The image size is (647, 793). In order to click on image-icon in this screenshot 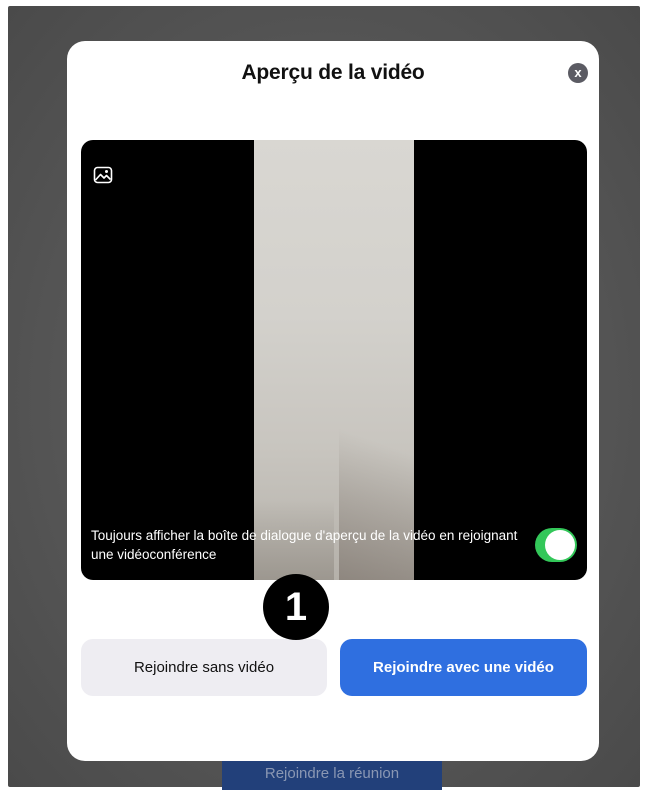, I will do `click(103, 175)`.